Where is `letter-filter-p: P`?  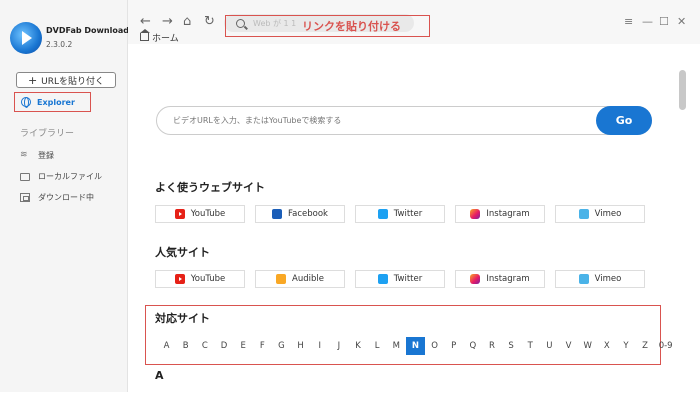 letter-filter-p: P is located at coordinates (453, 346).